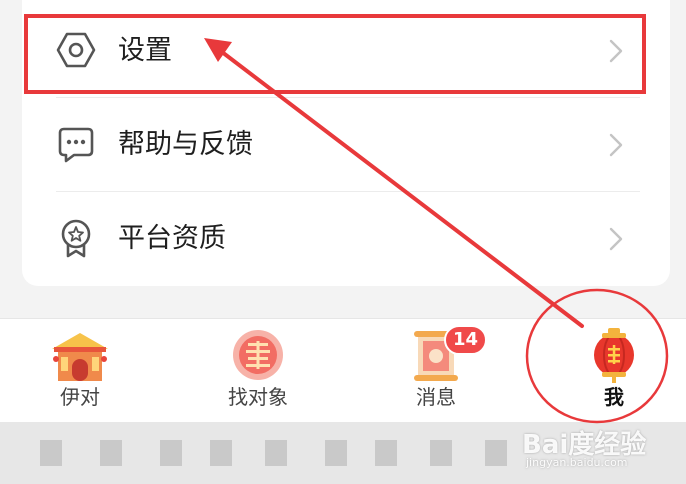 The image size is (686, 484). I want to click on baidu-jingyan-watermark: Bai度经验 jingyan.baidu.com, so click(592, 449).